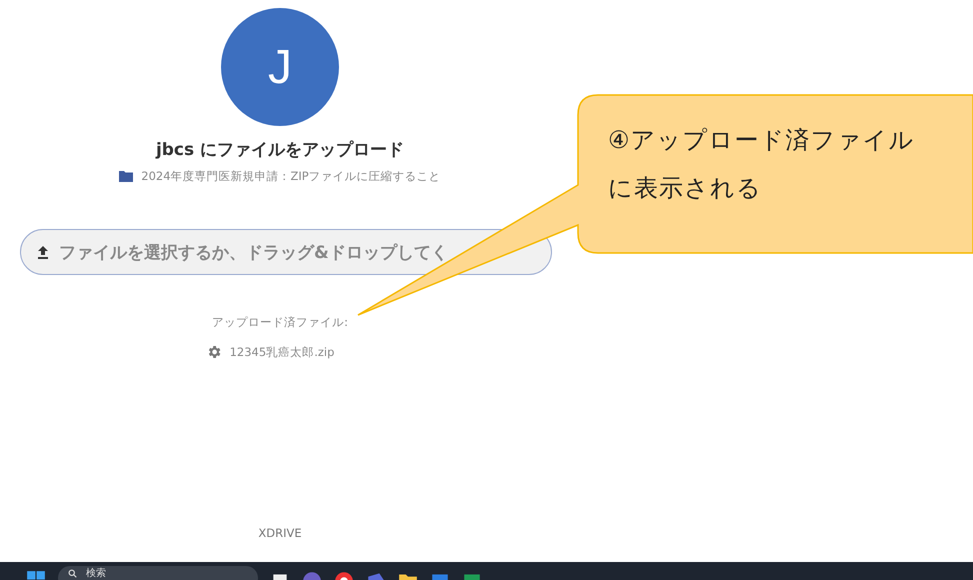  I want to click on search-field: 検索, so click(158, 573).